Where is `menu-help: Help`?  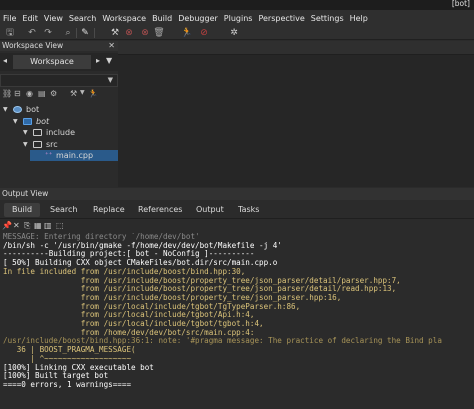
menu-help: Help is located at coordinates (362, 18).